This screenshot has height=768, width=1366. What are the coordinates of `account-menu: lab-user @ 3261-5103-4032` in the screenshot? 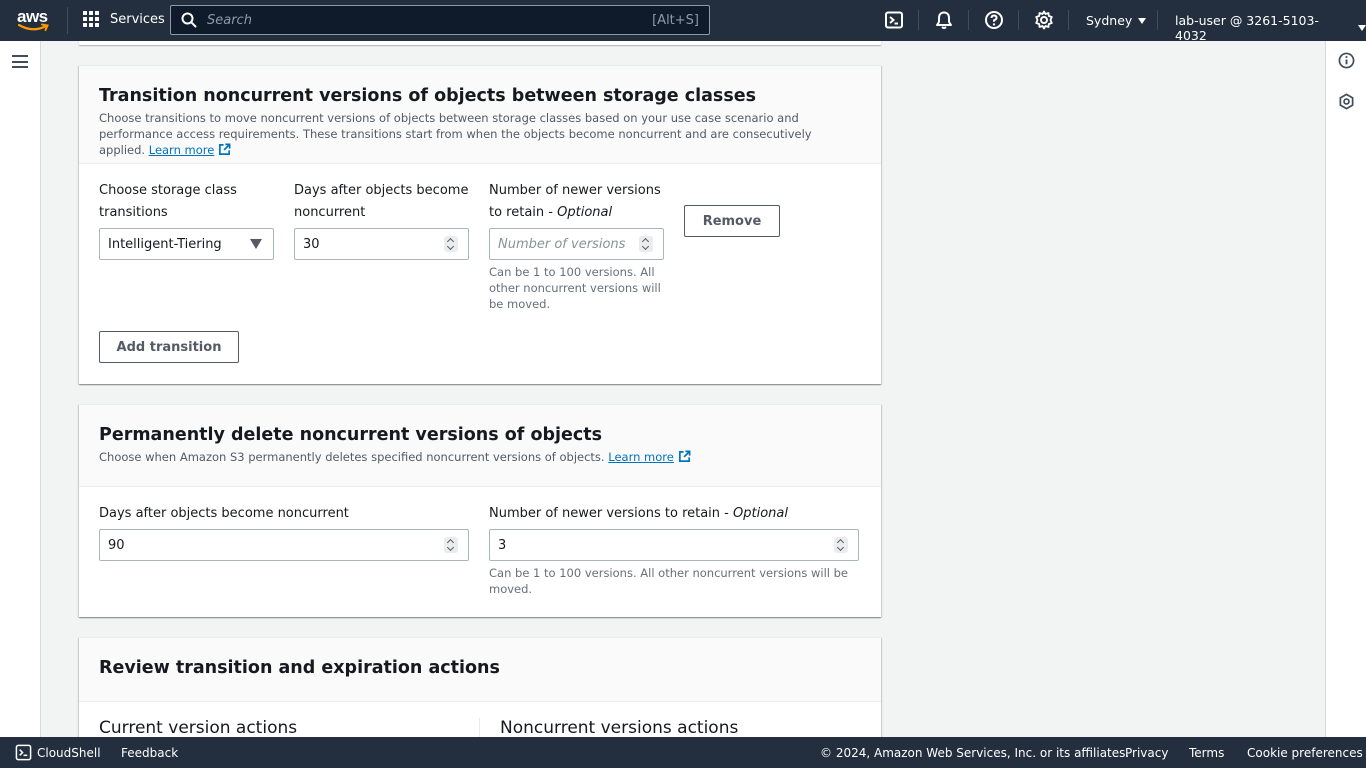 It's located at (1270, 28).